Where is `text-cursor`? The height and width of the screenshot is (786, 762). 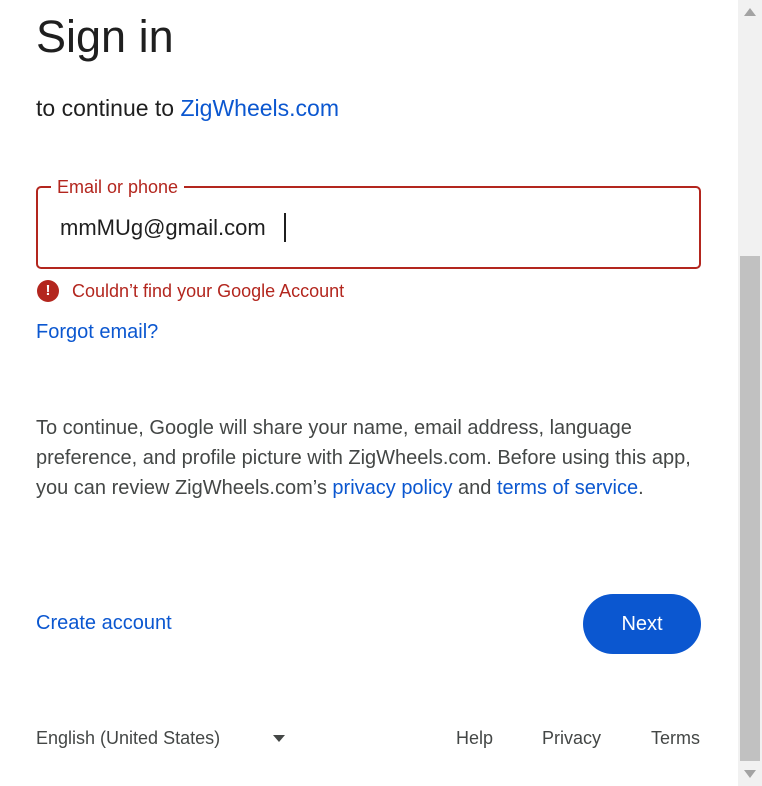 text-cursor is located at coordinates (285, 227).